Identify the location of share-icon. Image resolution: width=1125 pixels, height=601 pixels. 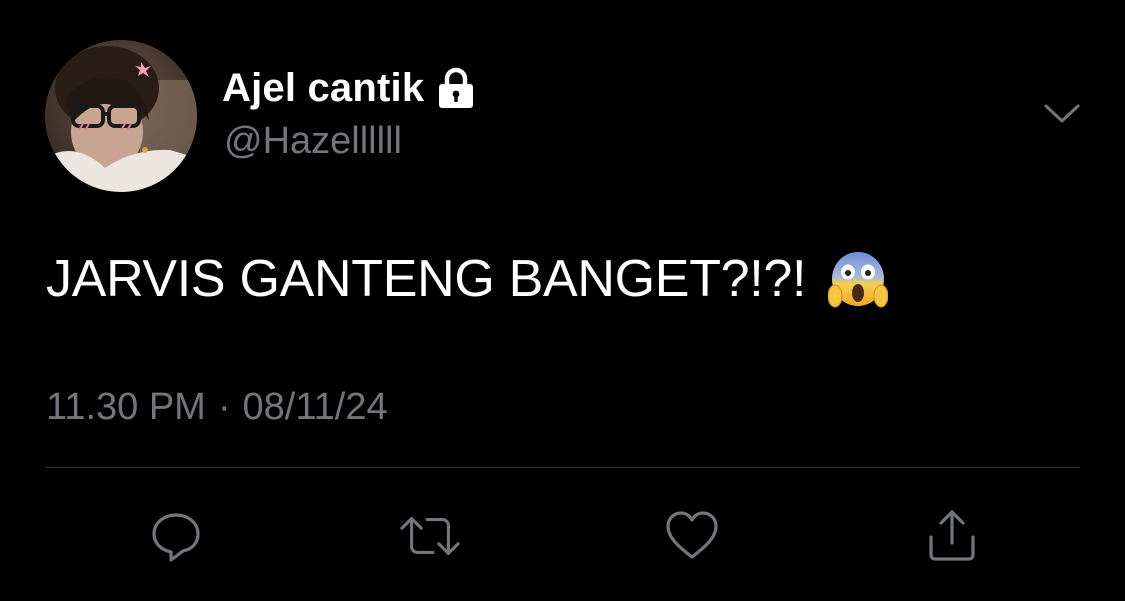
(952, 535).